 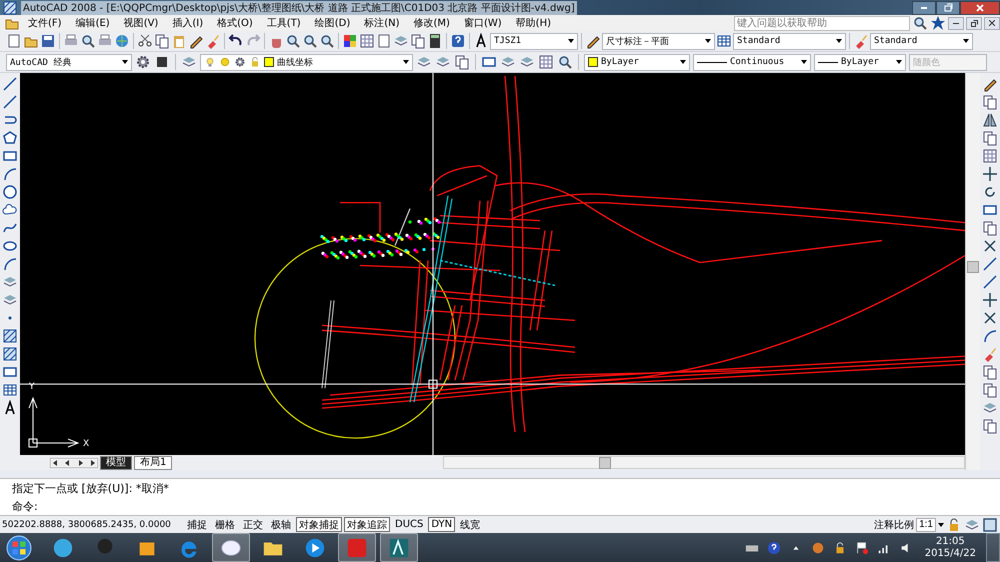 What do you see at coordinates (122, 41) in the screenshot?
I see `globe-icon` at bounding box center [122, 41].